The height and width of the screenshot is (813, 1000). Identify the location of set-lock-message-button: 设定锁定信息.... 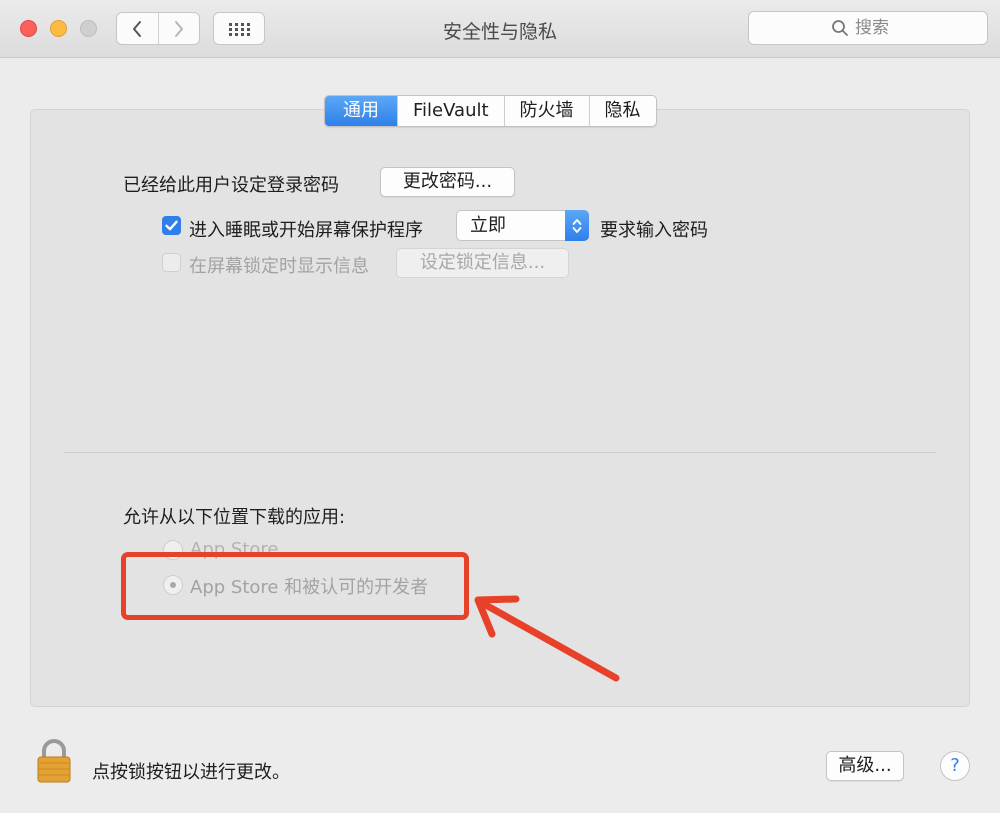
(482, 263).